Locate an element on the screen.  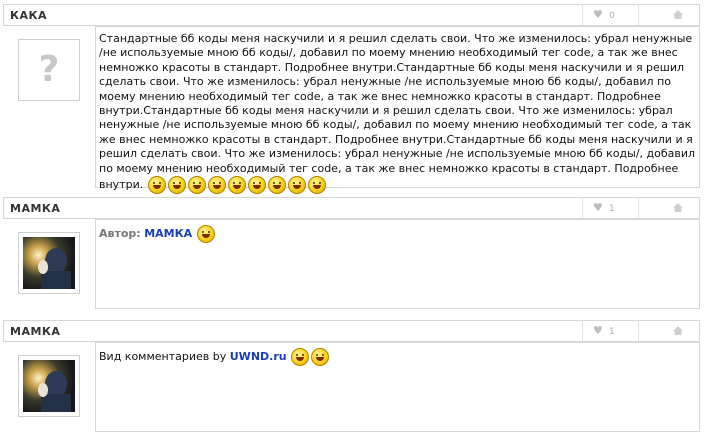
surprised-smiley-icon is located at coordinates (156, 185).